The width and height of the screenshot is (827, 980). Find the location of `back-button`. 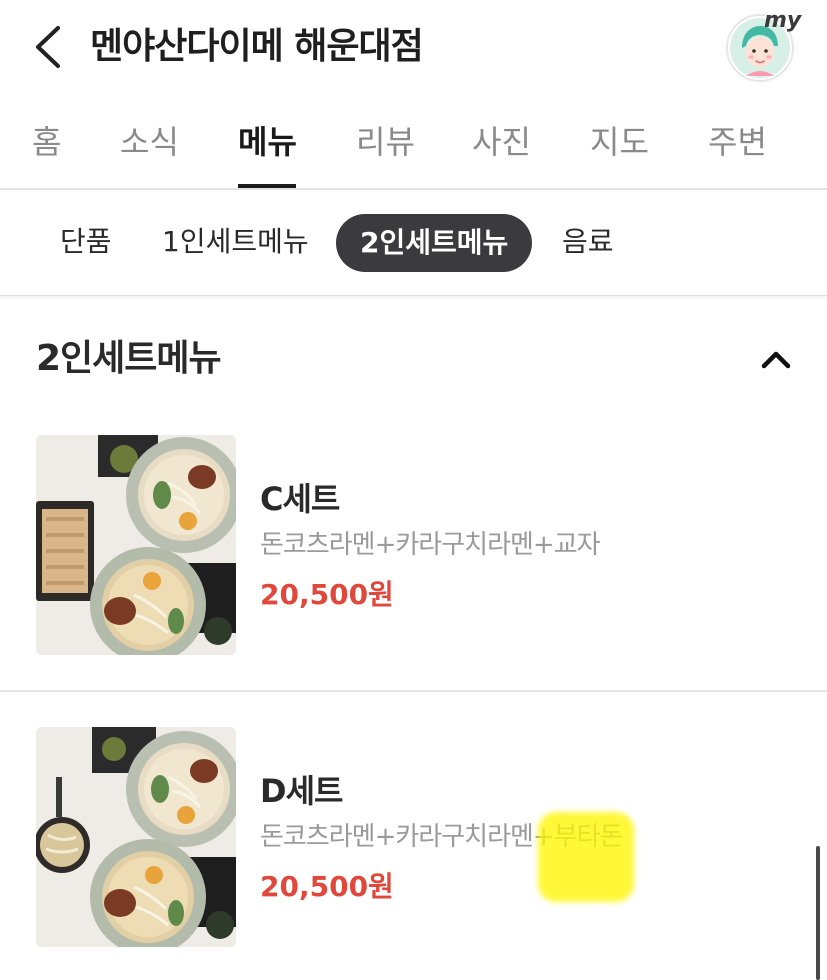

back-button is located at coordinates (50, 47).